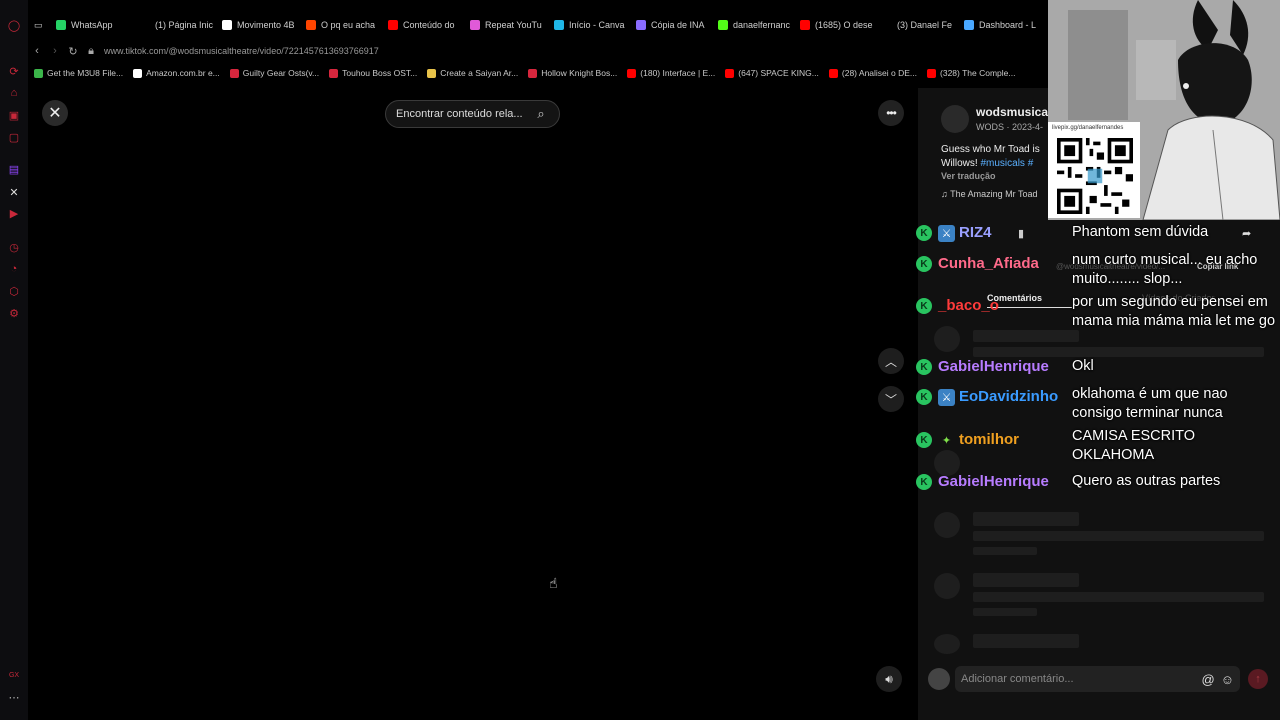  I want to click on tab-label: Conteúdo do, so click(429, 25).